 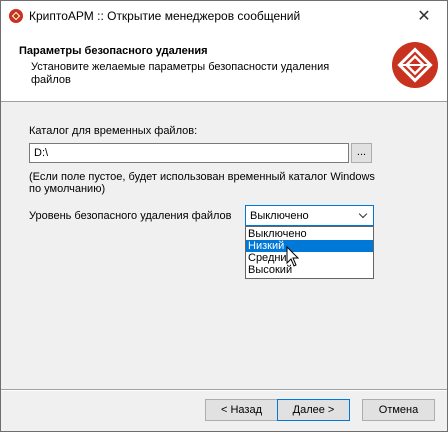 I want to click on app-logo-icon, so click(x=16, y=16).